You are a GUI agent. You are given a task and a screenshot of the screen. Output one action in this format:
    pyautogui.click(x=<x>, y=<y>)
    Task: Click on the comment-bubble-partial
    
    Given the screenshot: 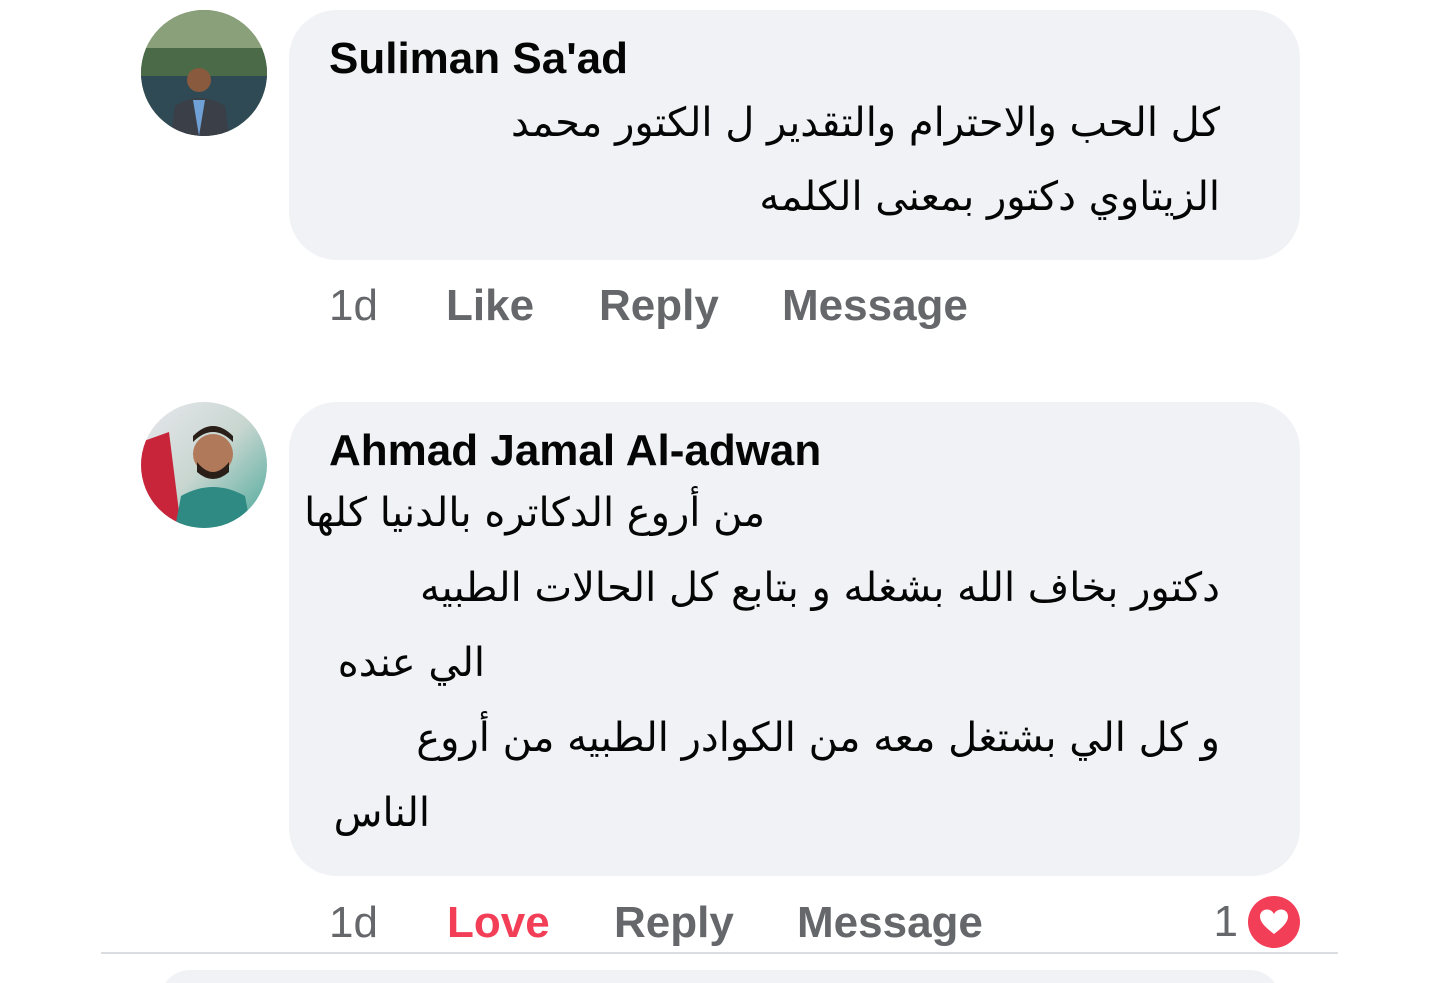 What is the action you would take?
    pyautogui.click(x=720, y=976)
    